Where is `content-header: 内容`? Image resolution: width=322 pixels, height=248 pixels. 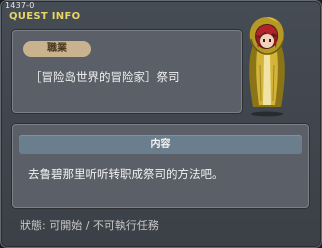 content-header: 内容 is located at coordinates (160, 144).